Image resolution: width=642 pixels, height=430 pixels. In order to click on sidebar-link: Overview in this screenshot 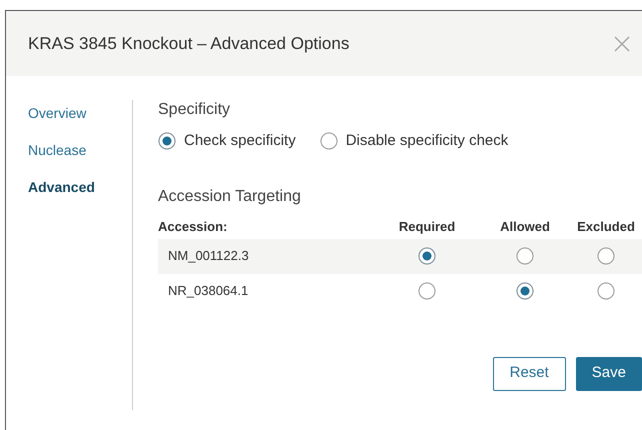, I will do `click(57, 113)`.